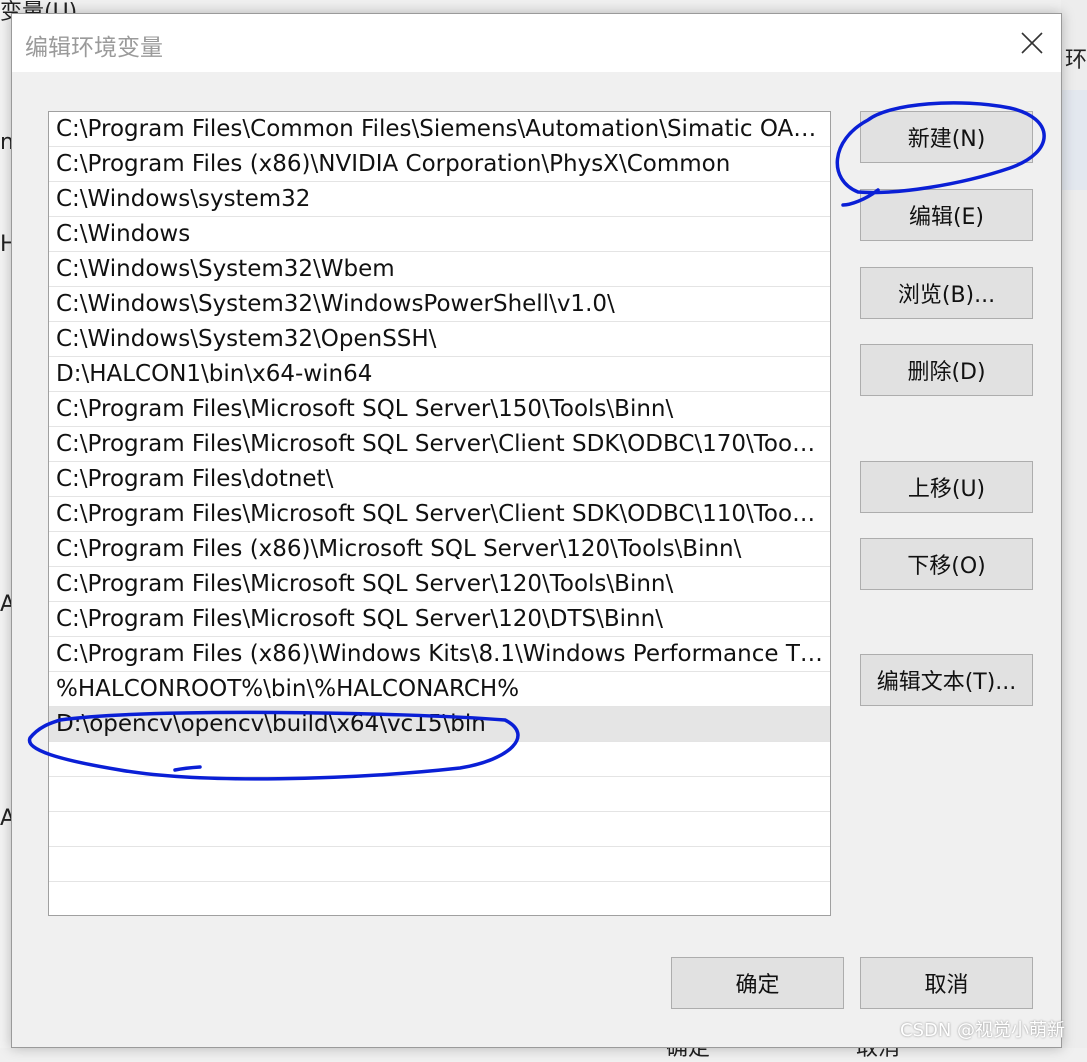  Describe the element at coordinates (439, 689) in the screenshot. I see `path-list-item: %HALCONROOT%\bin\%HALCONARCH%` at that location.